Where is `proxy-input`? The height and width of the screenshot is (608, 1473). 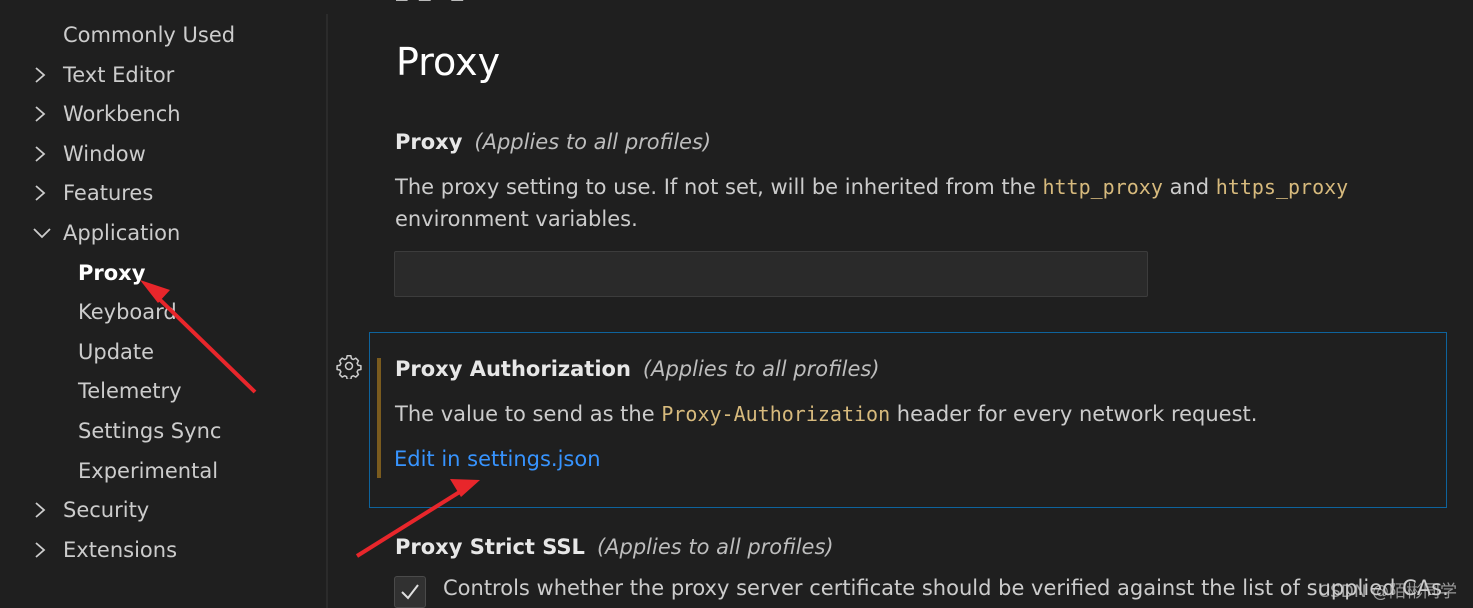
proxy-input is located at coordinates (771, 274).